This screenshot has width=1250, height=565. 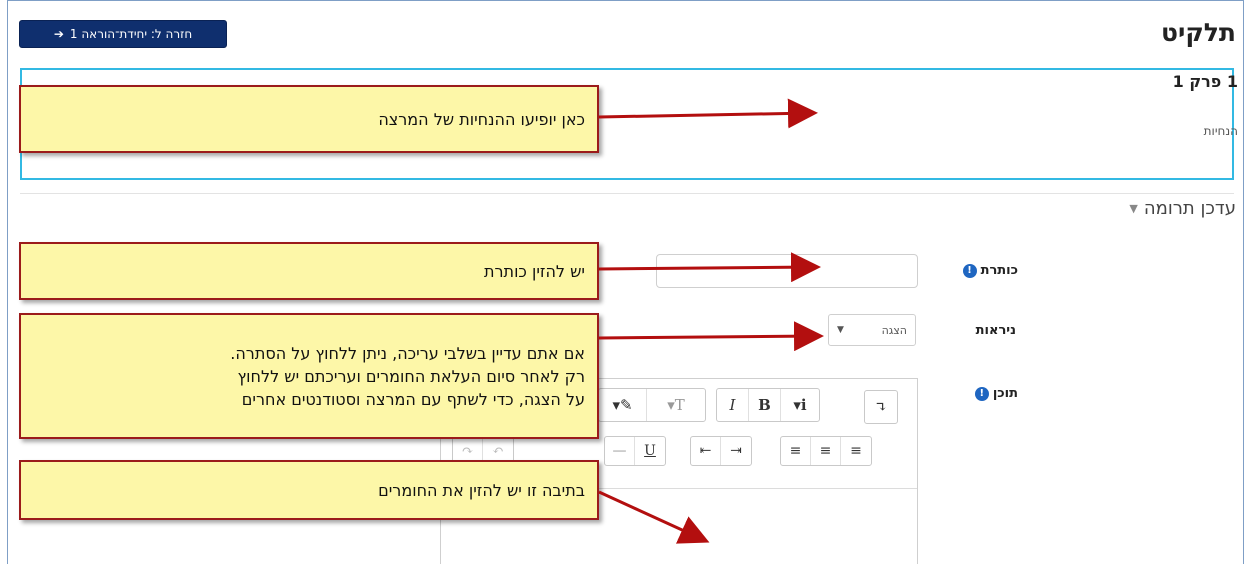 What do you see at coordinates (309, 119) in the screenshot?
I see `instructions-callout: כאן יופיעו ההנחיות של המרצה` at bounding box center [309, 119].